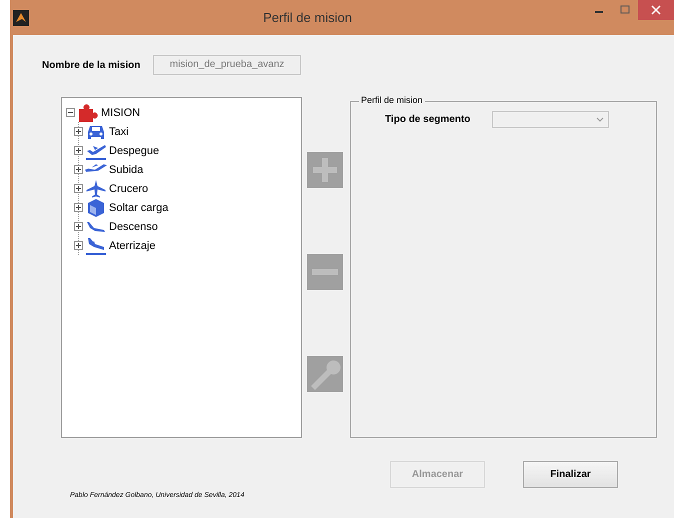 This screenshot has height=518, width=674. Describe the element at coordinates (126, 170) in the screenshot. I see `tree-item: Subida` at that location.